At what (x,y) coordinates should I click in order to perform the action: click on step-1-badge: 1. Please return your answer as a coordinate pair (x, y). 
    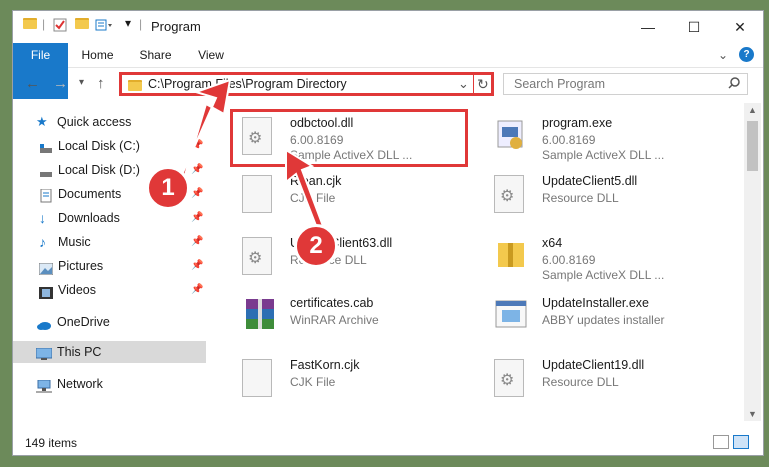
    Looking at the image, I should click on (168, 188).